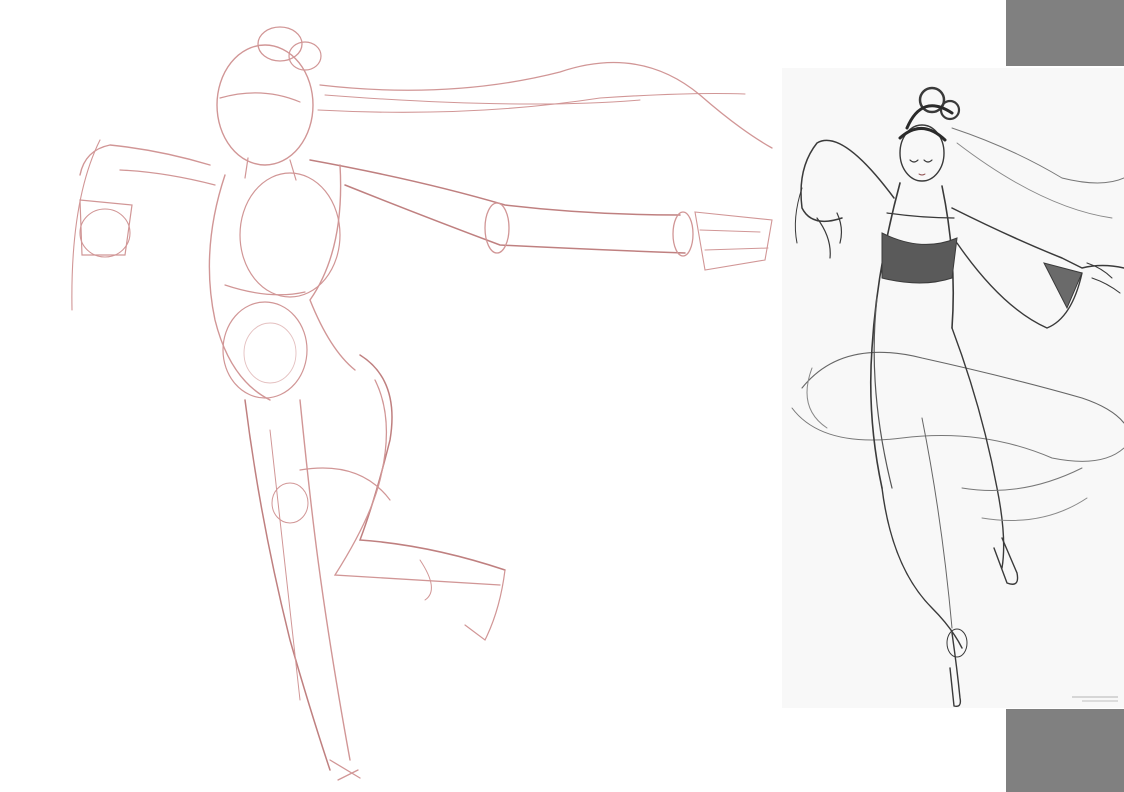 Image resolution: width=1124 pixels, height=792 pixels. What do you see at coordinates (733, 241) in the screenshot?
I see `sketch-sleeve` at bounding box center [733, 241].